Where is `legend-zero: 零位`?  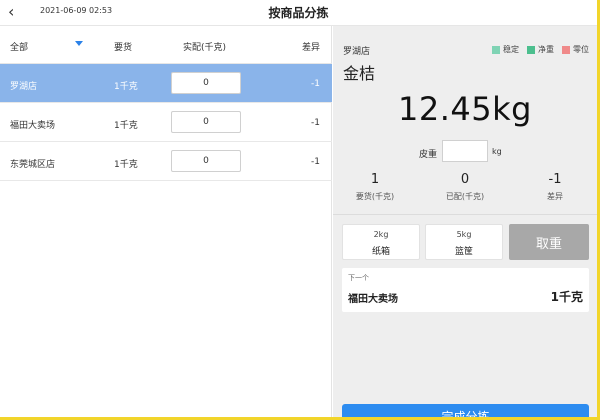
legend-zero: 零位 is located at coordinates (575, 49).